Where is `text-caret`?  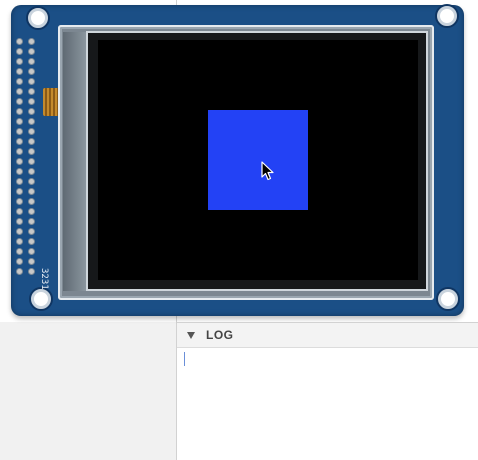
text-caret is located at coordinates (184, 359).